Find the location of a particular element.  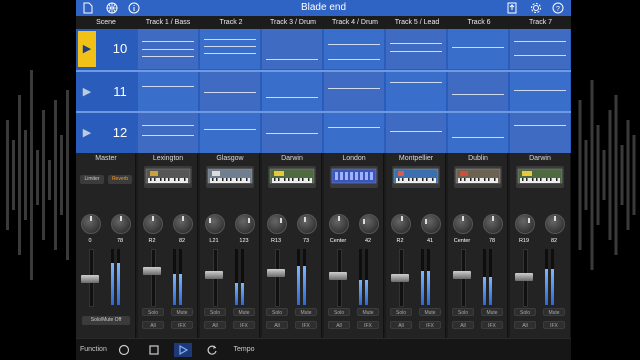

stop-icon is located at coordinates (154, 350).